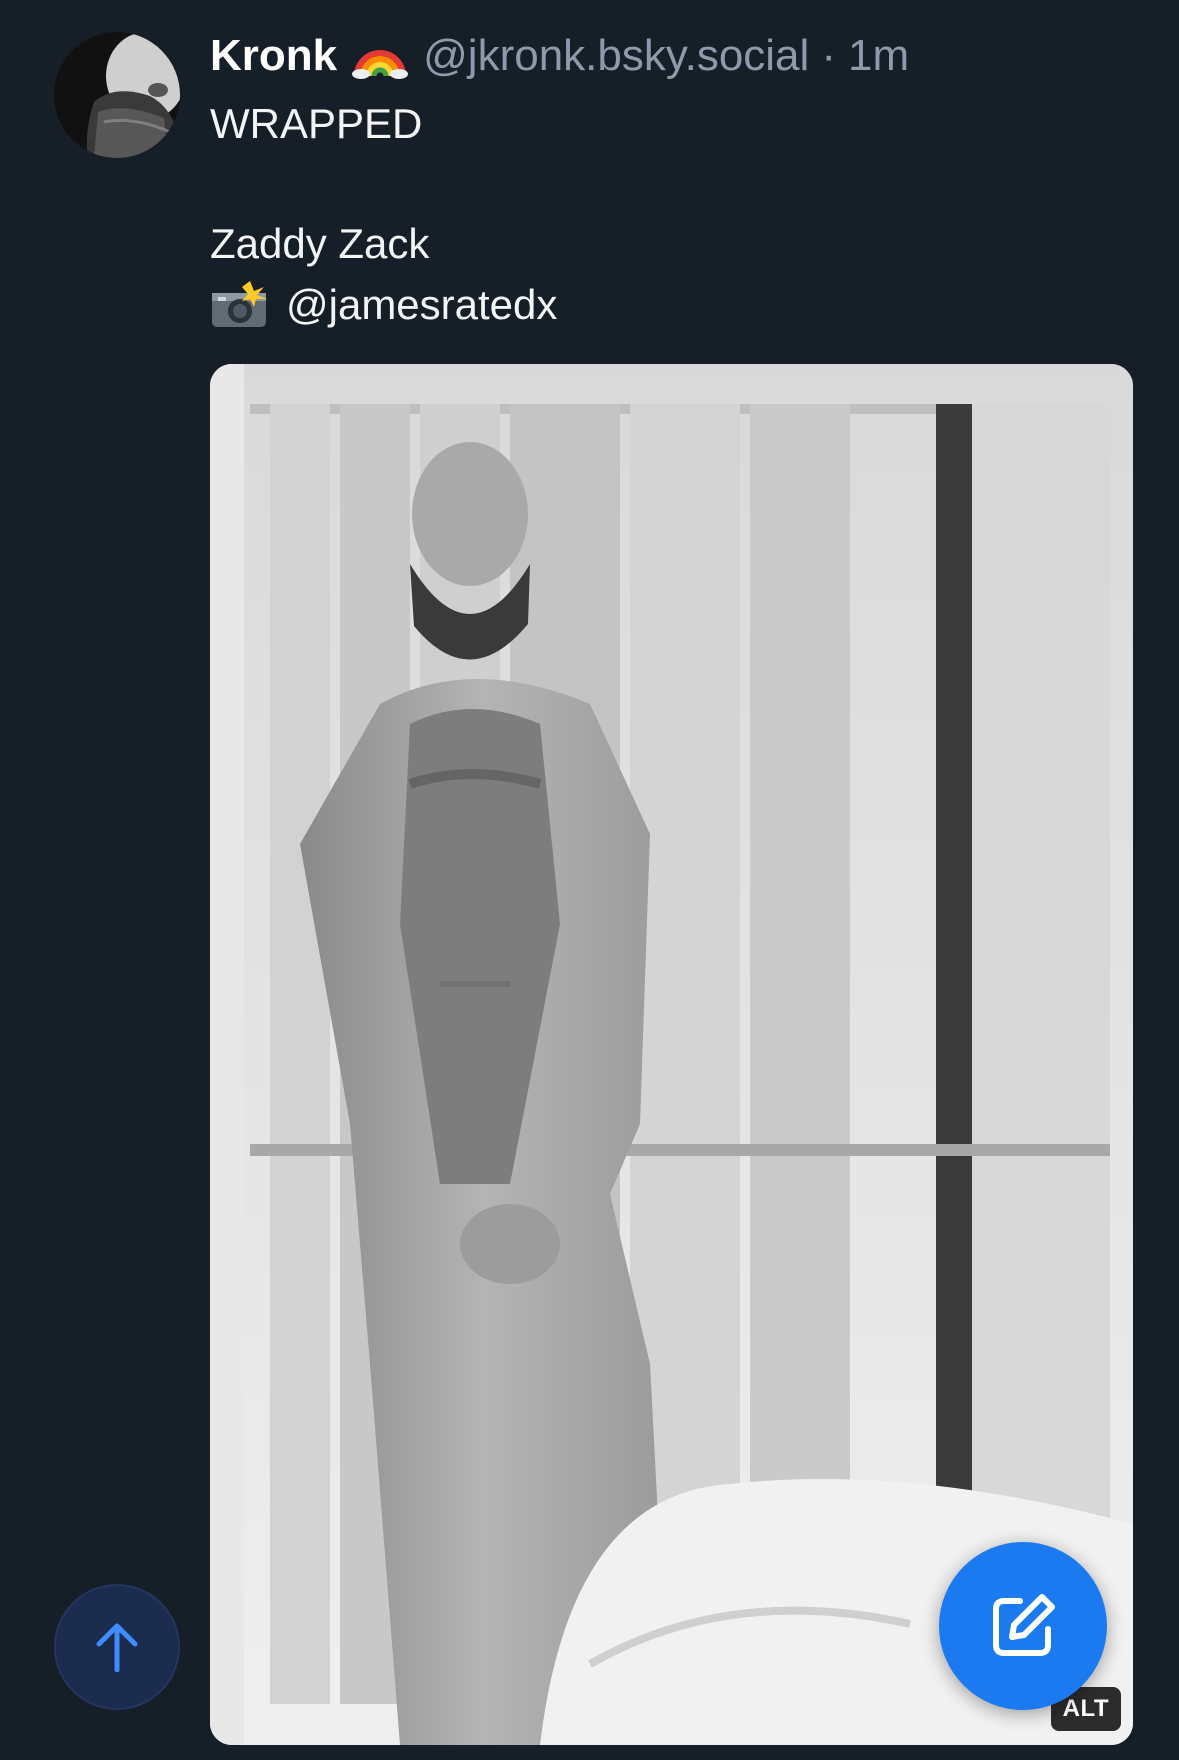 Image resolution: width=1179 pixels, height=1760 pixels. I want to click on timestamp: 1m, so click(878, 56).